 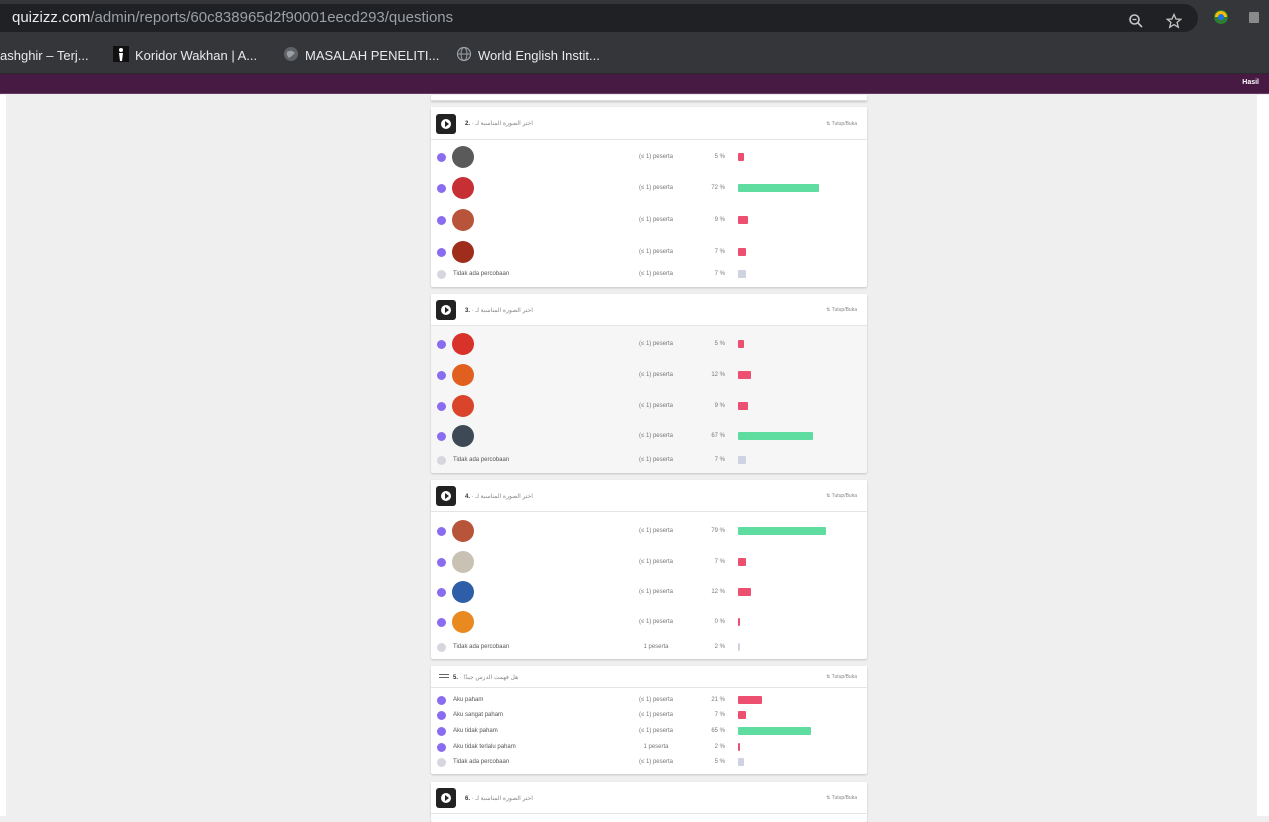 I want to click on previous-question-card-end, so click(x=649, y=98).